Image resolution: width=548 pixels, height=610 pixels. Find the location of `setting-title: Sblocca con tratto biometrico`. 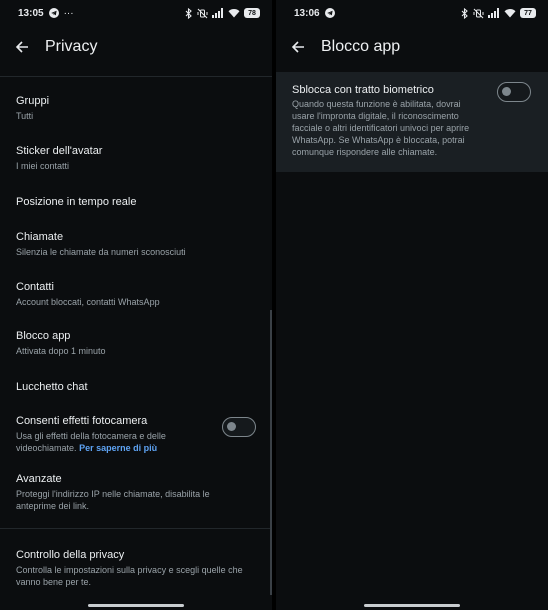

setting-title: Sblocca con tratto biometrico is located at coordinates (363, 90).